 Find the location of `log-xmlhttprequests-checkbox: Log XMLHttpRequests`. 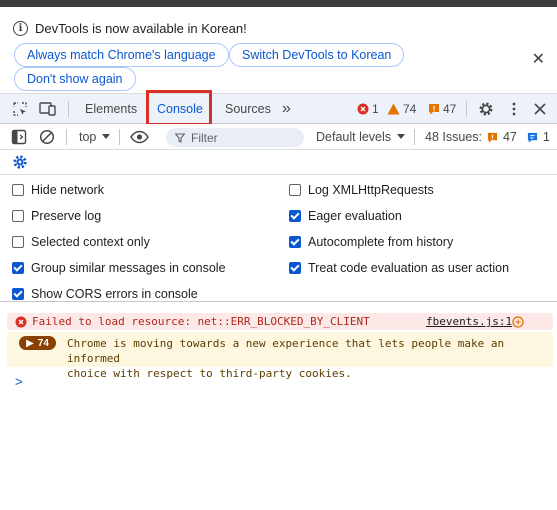

log-xmlhttprequests-checkbox: Log XMLHttpRequests is located at coordinates (361, 190).